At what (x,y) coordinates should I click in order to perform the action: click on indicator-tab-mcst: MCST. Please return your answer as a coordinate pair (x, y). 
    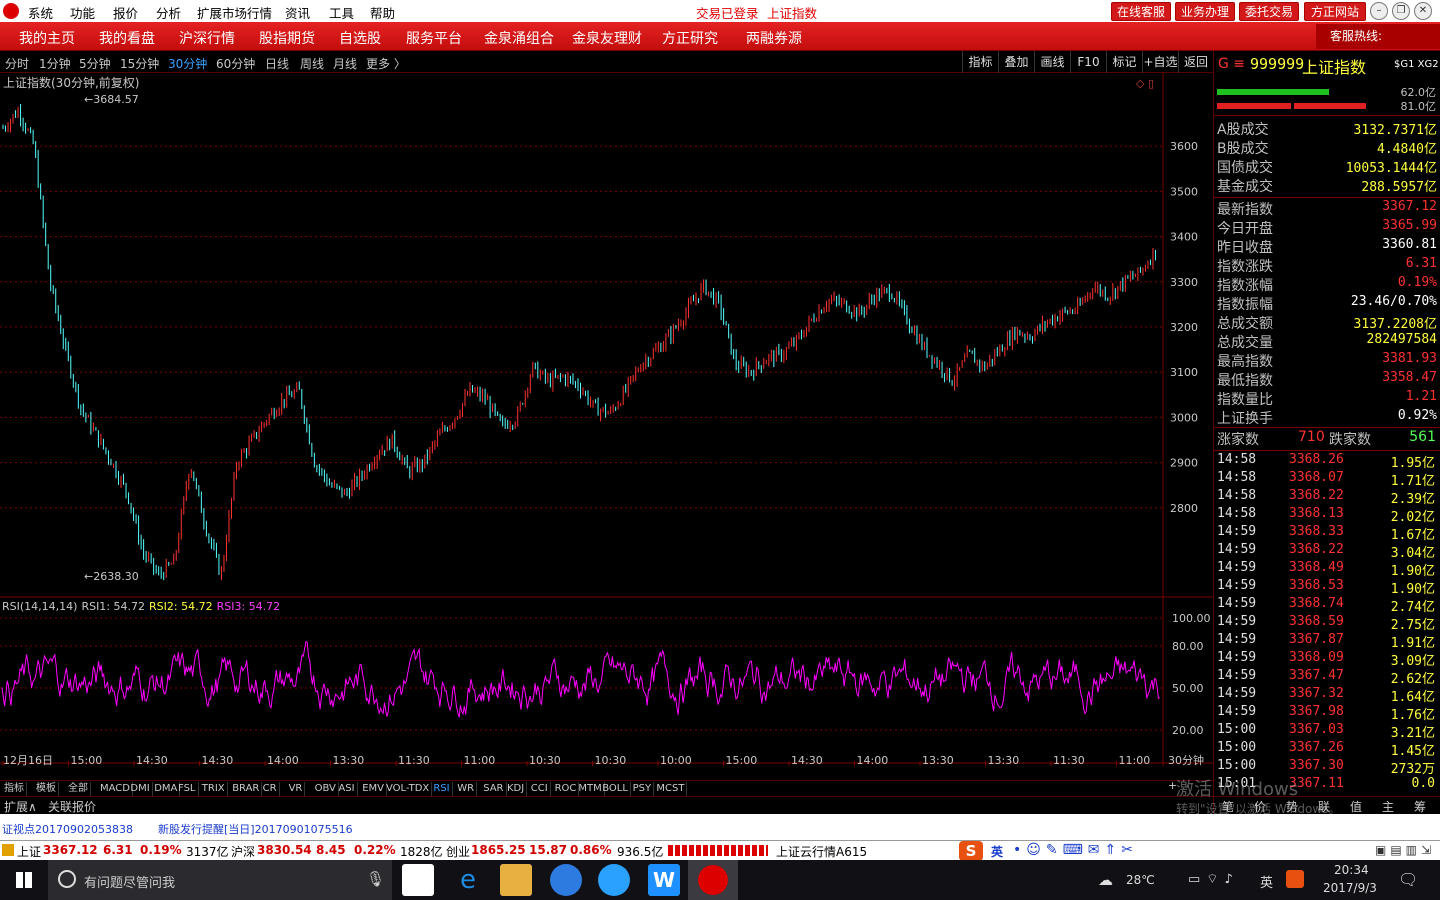
    Looking at the image, I should click on (671, 789).